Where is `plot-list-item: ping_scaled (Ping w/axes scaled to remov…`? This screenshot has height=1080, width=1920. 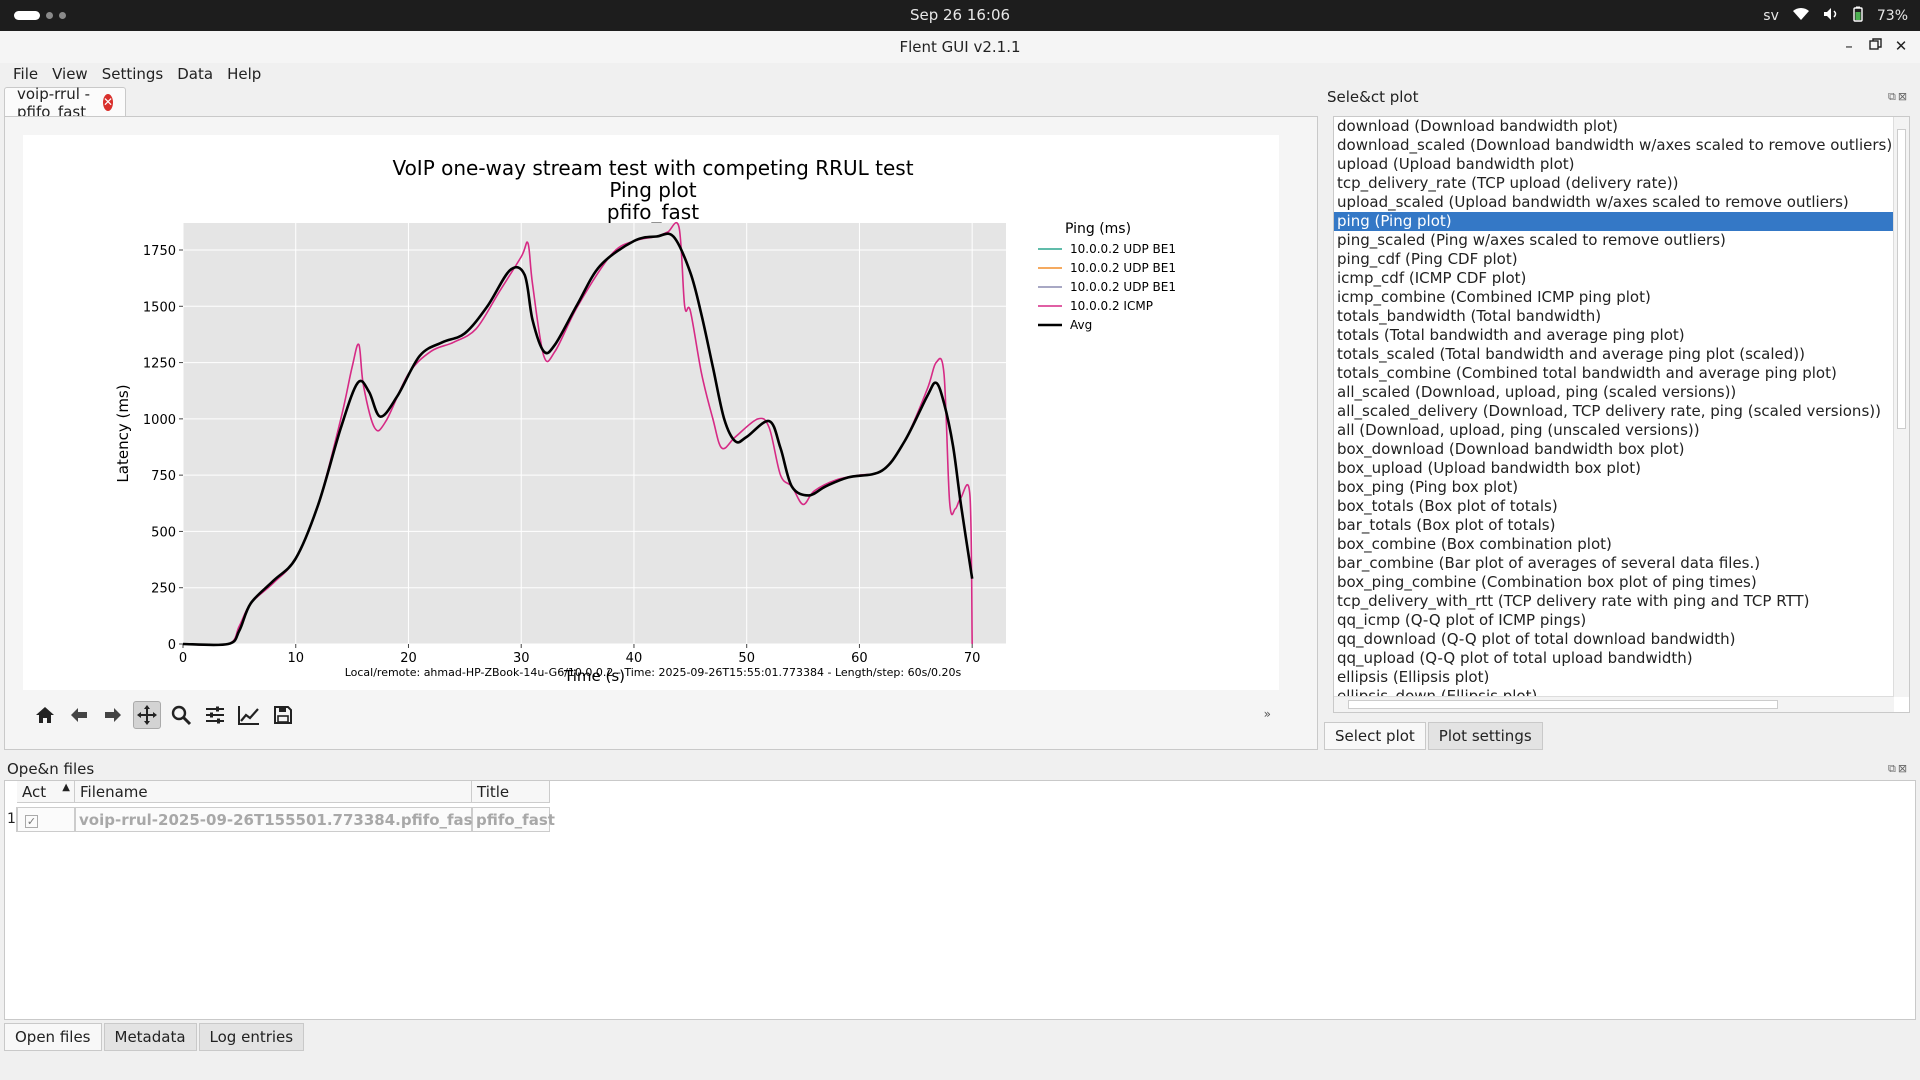 plot-list-item: ping_scaled (Ping w/axes scaled to remov… is located at coordinates (1621, 240).